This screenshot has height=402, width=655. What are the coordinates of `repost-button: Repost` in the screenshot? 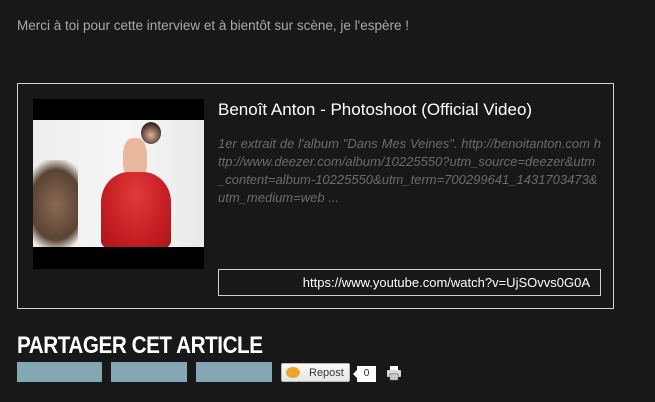 It's located at (315, 372).